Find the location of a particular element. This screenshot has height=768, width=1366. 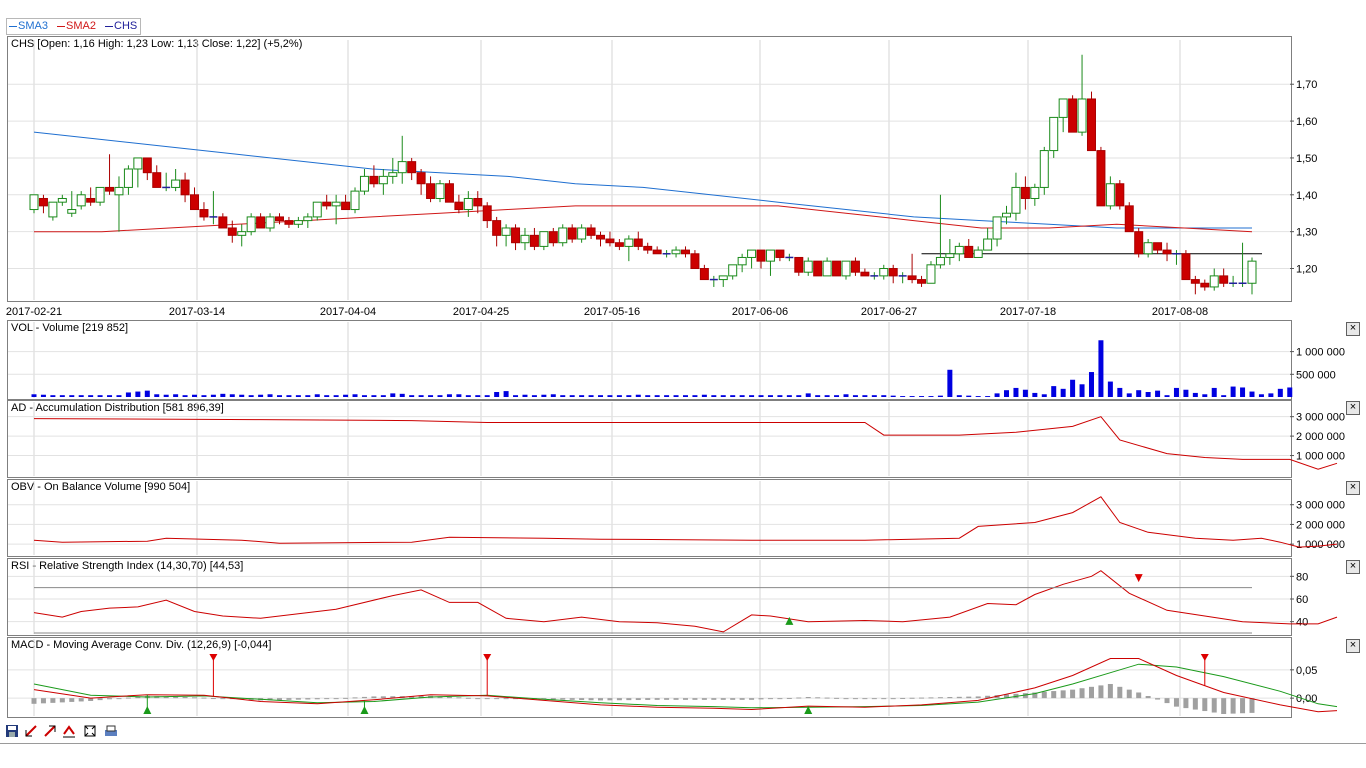

price-ytick-label-2: 1,40 is located at coordinates (1306, 196).